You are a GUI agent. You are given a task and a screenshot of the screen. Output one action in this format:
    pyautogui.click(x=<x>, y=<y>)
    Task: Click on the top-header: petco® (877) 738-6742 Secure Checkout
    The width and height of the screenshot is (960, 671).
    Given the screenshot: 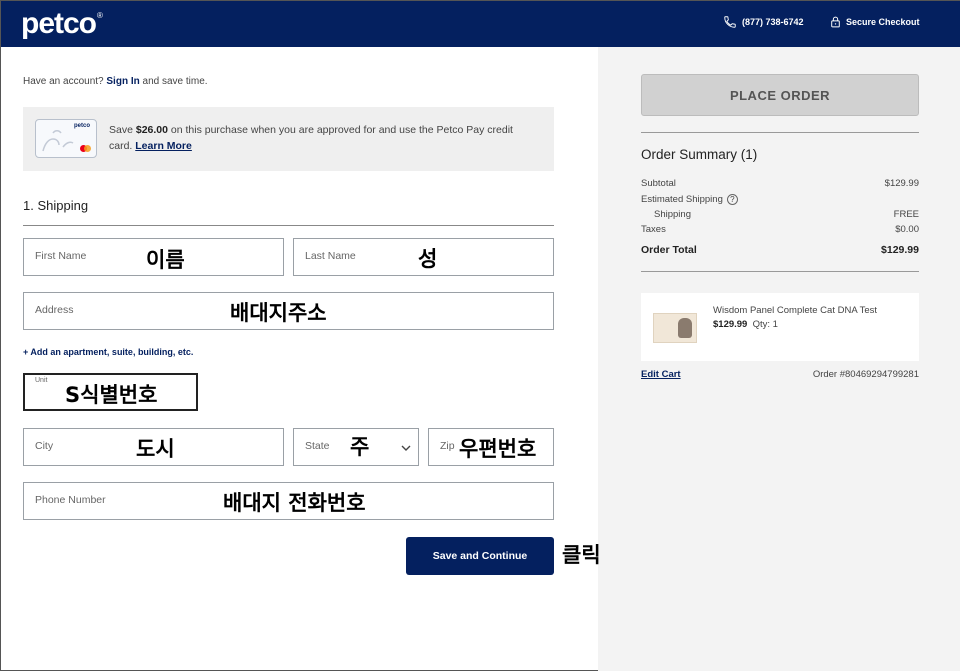 What is the action you would take?
    pyautogui.click(x=480, y=24)
    